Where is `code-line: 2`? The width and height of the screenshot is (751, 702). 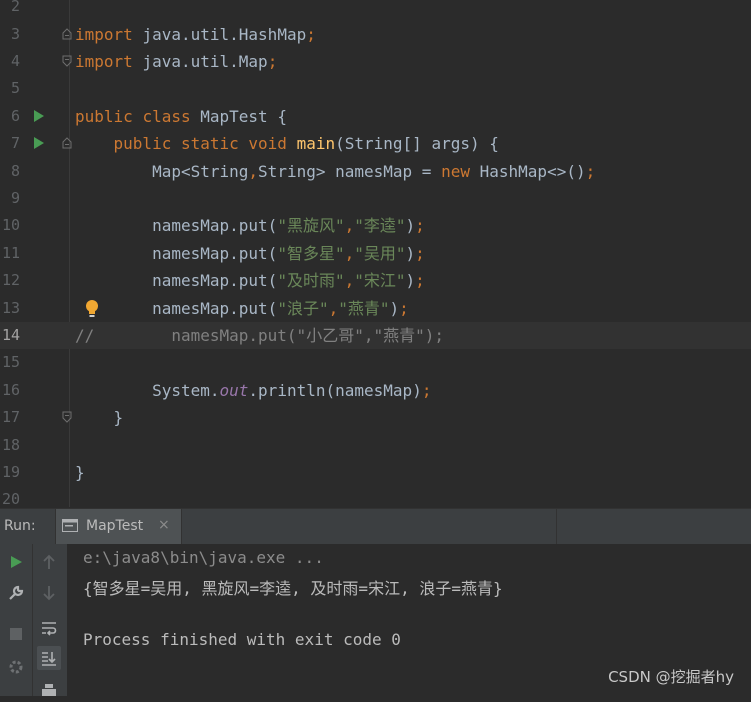 code-line: 2 is located at coordinates (375, 10).